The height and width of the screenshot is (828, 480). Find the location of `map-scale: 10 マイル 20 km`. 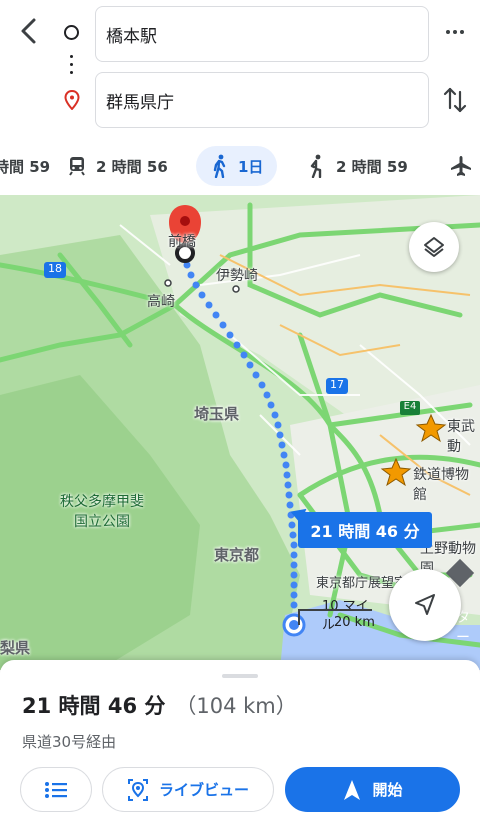

map-scale: 10 マイル 20 km is located at coordinates (338, 614).